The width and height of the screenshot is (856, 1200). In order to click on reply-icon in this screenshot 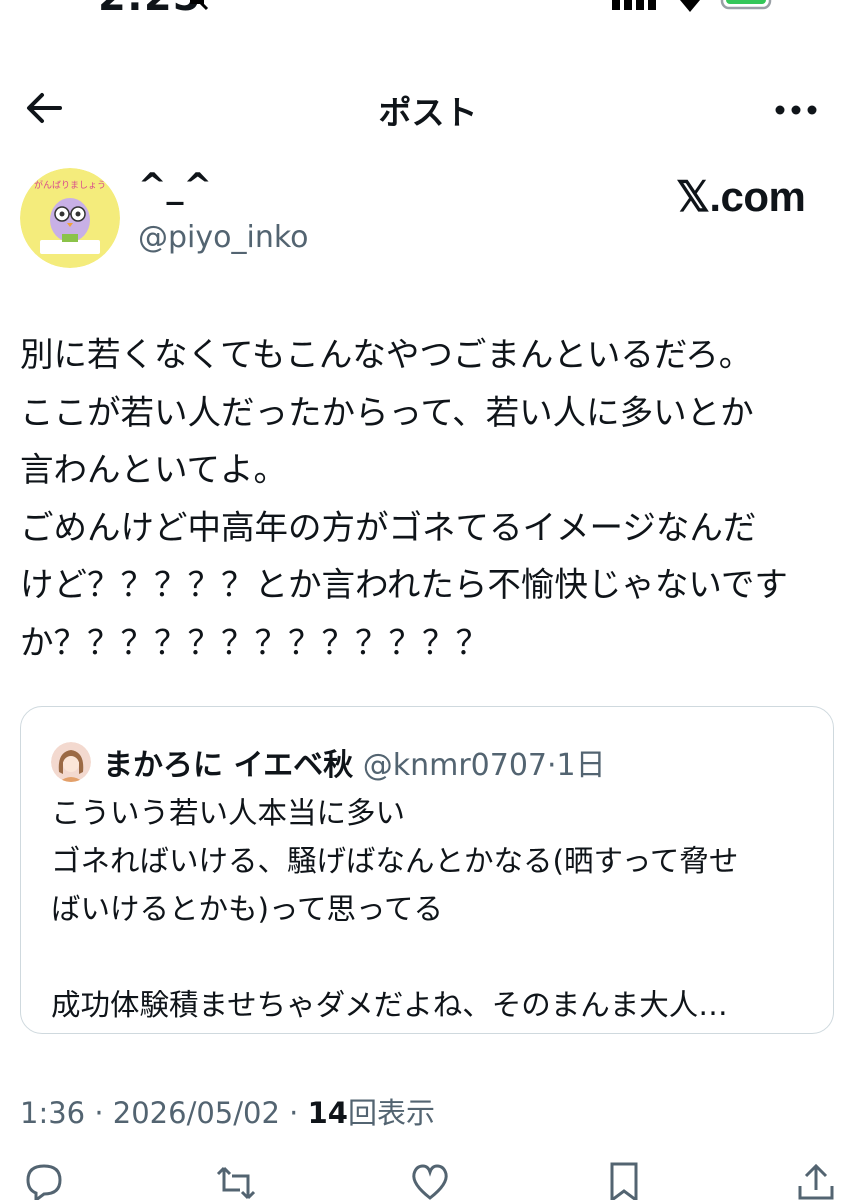, I will do `click(44, 1180)`.